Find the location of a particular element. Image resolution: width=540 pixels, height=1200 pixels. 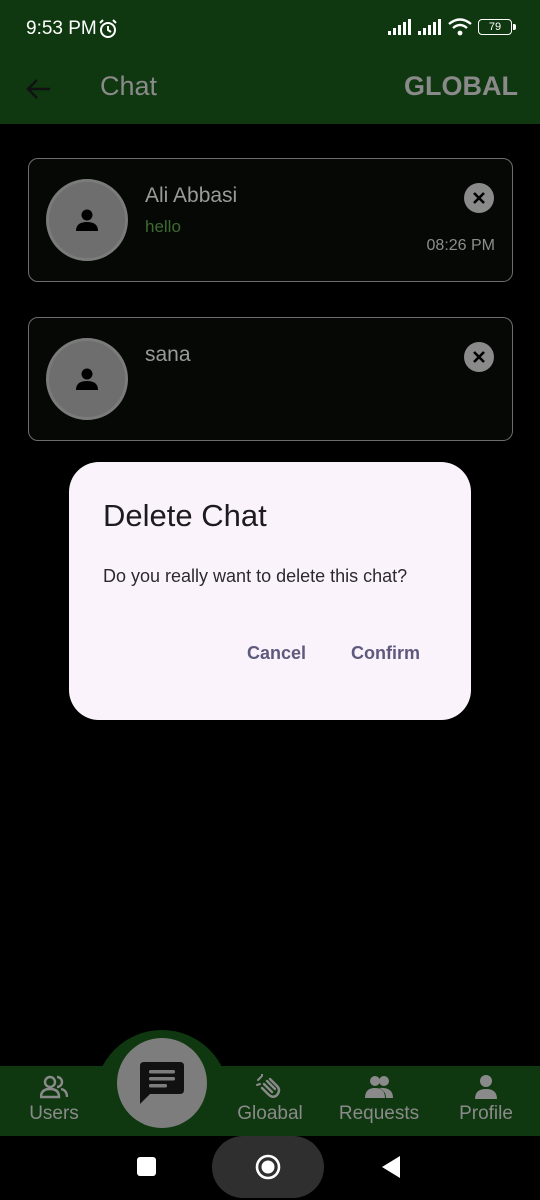

chat-item: Ali Abbasi hello 08:26 PM is located at coordinates (270, 220).